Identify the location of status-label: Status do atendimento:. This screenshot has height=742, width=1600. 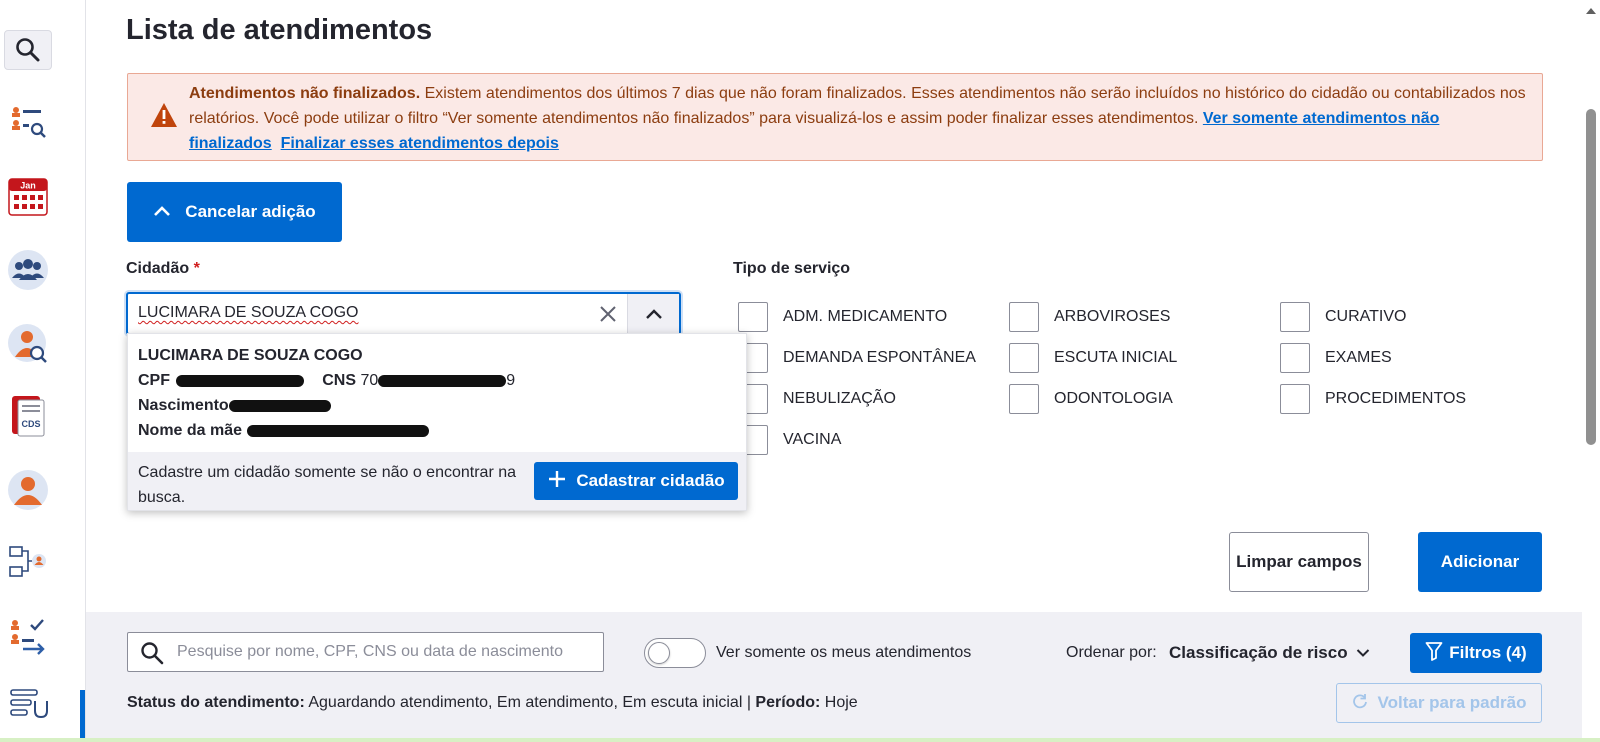
(216, 702).